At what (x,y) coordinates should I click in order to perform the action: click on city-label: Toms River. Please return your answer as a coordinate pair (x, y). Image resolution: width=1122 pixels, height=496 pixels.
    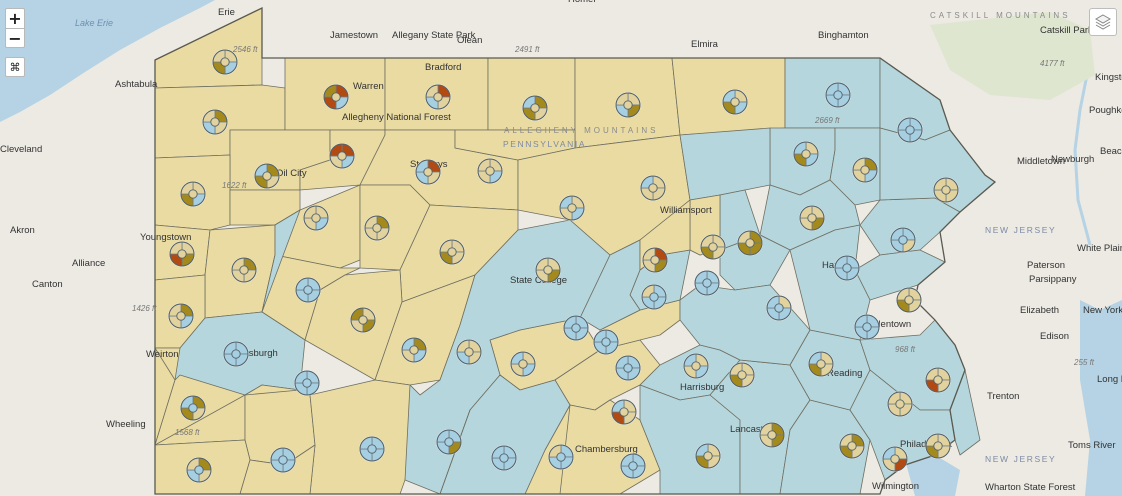
    Looking at the image, I should click on (1092, 445).